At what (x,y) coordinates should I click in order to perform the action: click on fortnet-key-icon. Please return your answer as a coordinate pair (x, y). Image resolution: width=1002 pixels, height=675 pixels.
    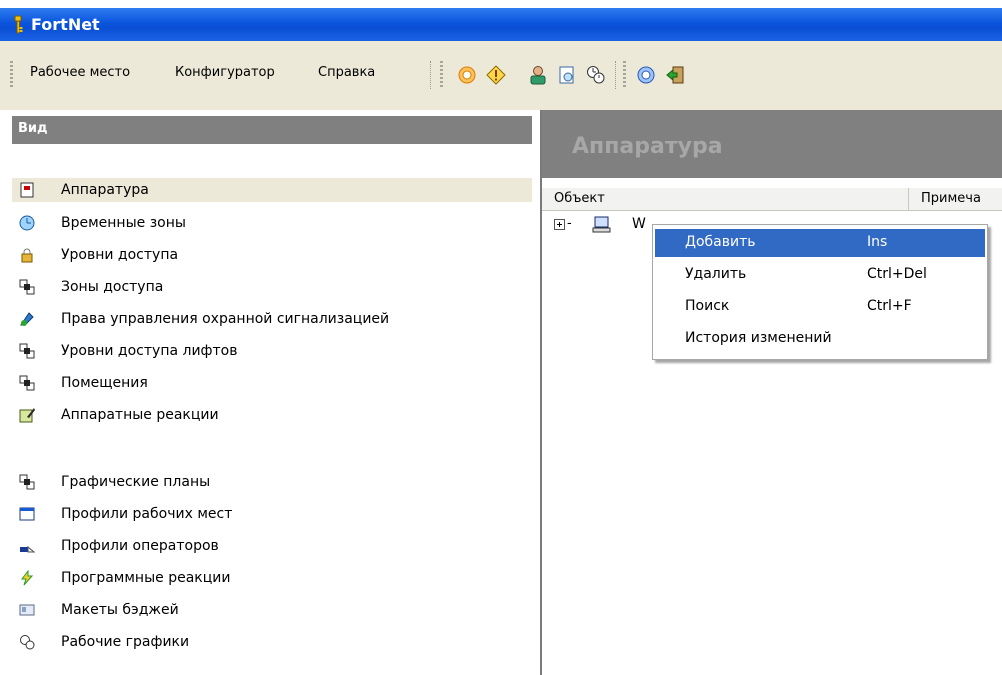
    Looking at the image, I should click on (18, 24).